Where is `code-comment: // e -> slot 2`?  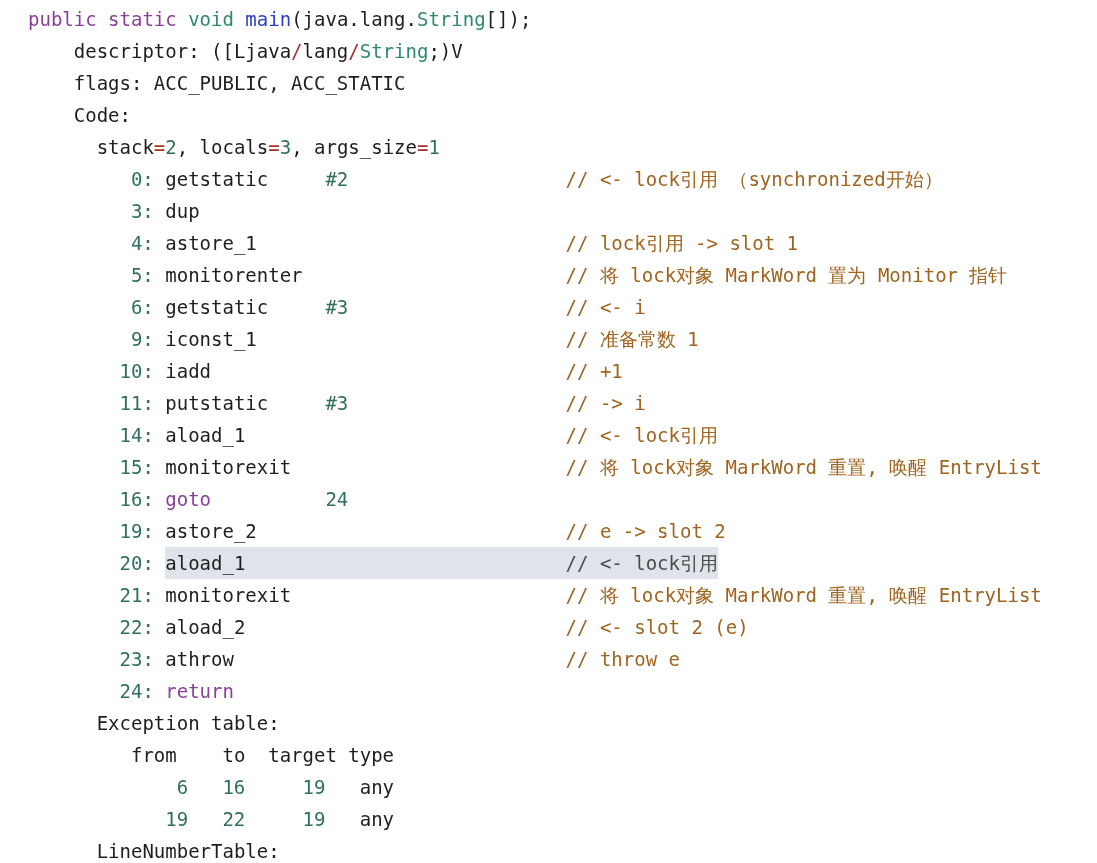
code-comment: // e -> slot 2 is located at coordinates (645, 531).